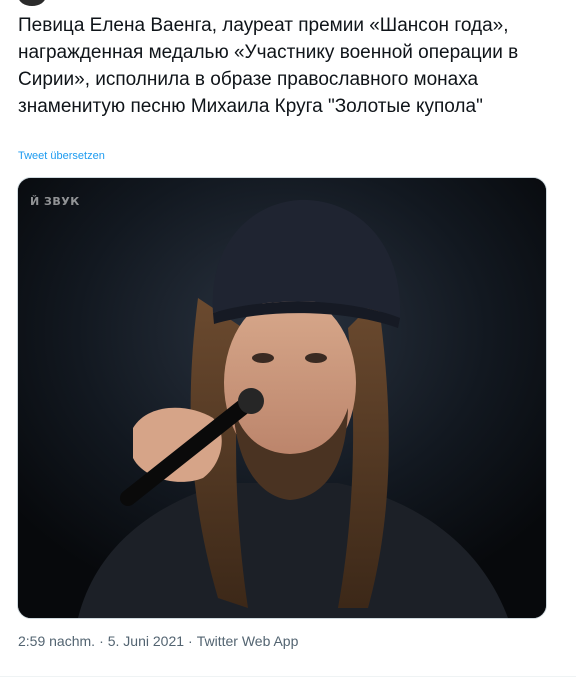 This screenshot has width=576, height=680. I want to click on tweet-metadata: 2:59 nachm. · 5. Juni 2021 · Twitter Web App, so click(158, 641).